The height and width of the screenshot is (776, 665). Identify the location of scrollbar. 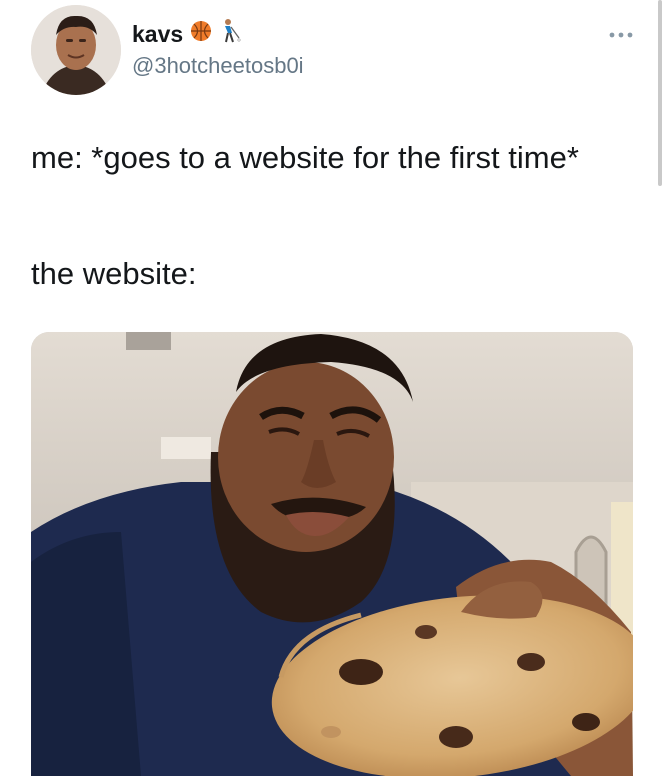
(660, 93).